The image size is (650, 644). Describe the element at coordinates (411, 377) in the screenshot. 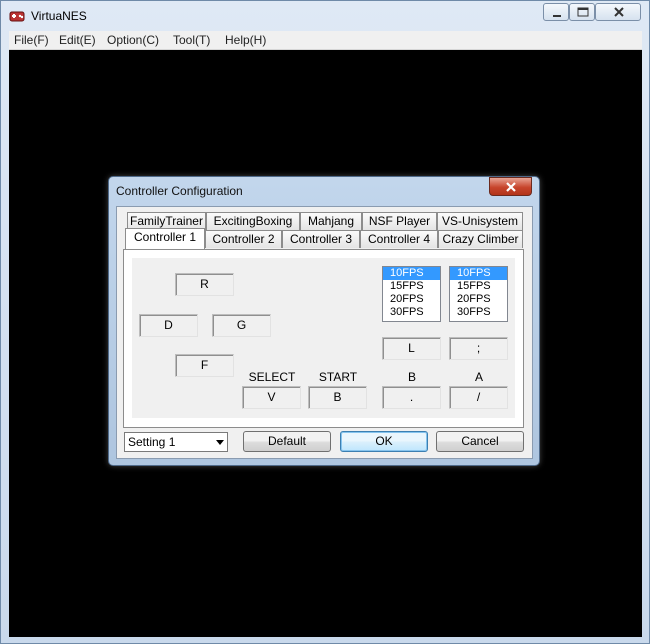

I see `b-label: B` at that location.